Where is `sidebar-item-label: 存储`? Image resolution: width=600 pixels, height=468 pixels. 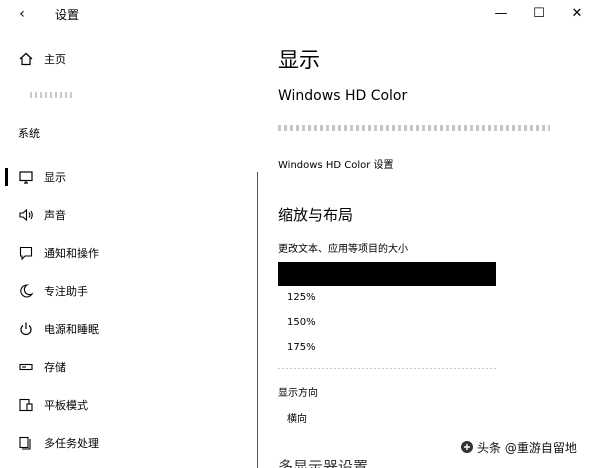
sidebar-item-label: 存储 is located at coordinates (55, 367).